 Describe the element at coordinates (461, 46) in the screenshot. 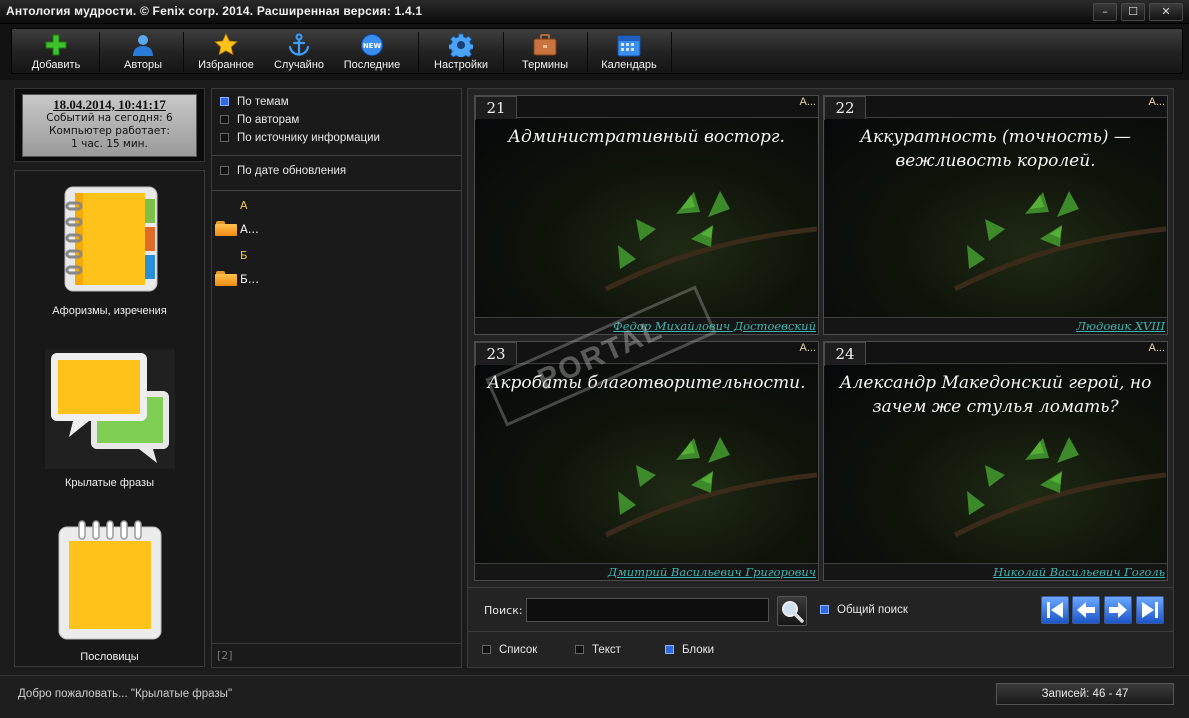

I see `gear-icon` at that location.